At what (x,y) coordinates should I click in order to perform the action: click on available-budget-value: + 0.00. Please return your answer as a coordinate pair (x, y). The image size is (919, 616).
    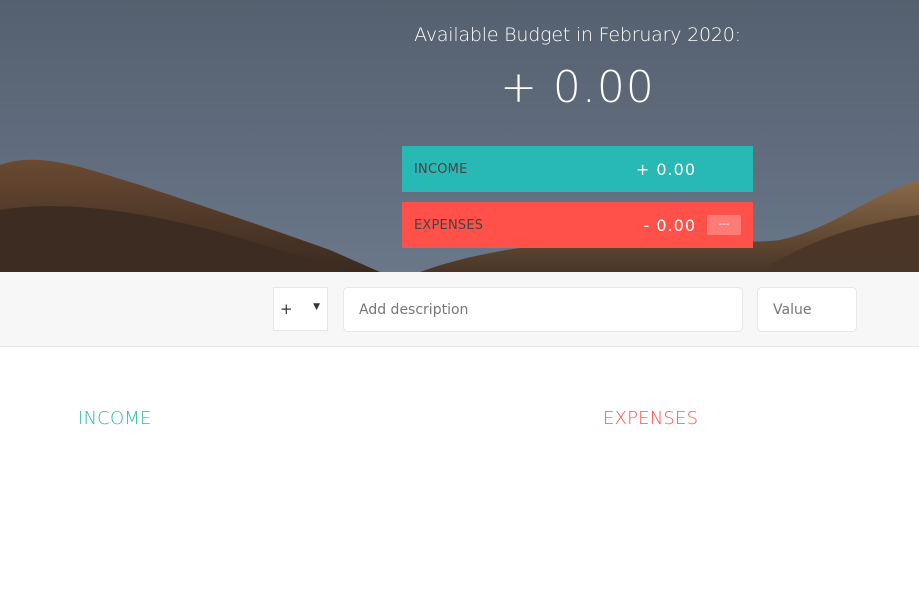
    Looking at the image, I should click on (577, 87).